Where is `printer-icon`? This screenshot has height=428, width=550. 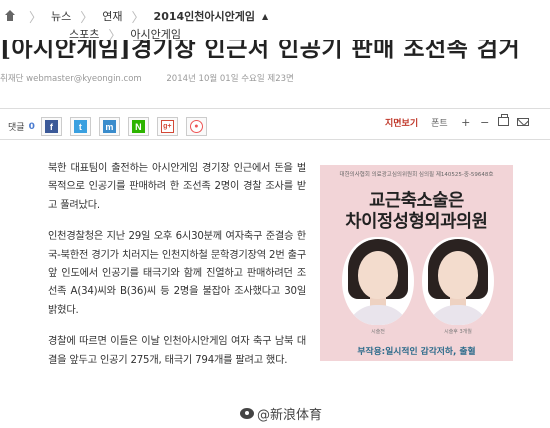
printer-icon is located at coordinates (504, 120).